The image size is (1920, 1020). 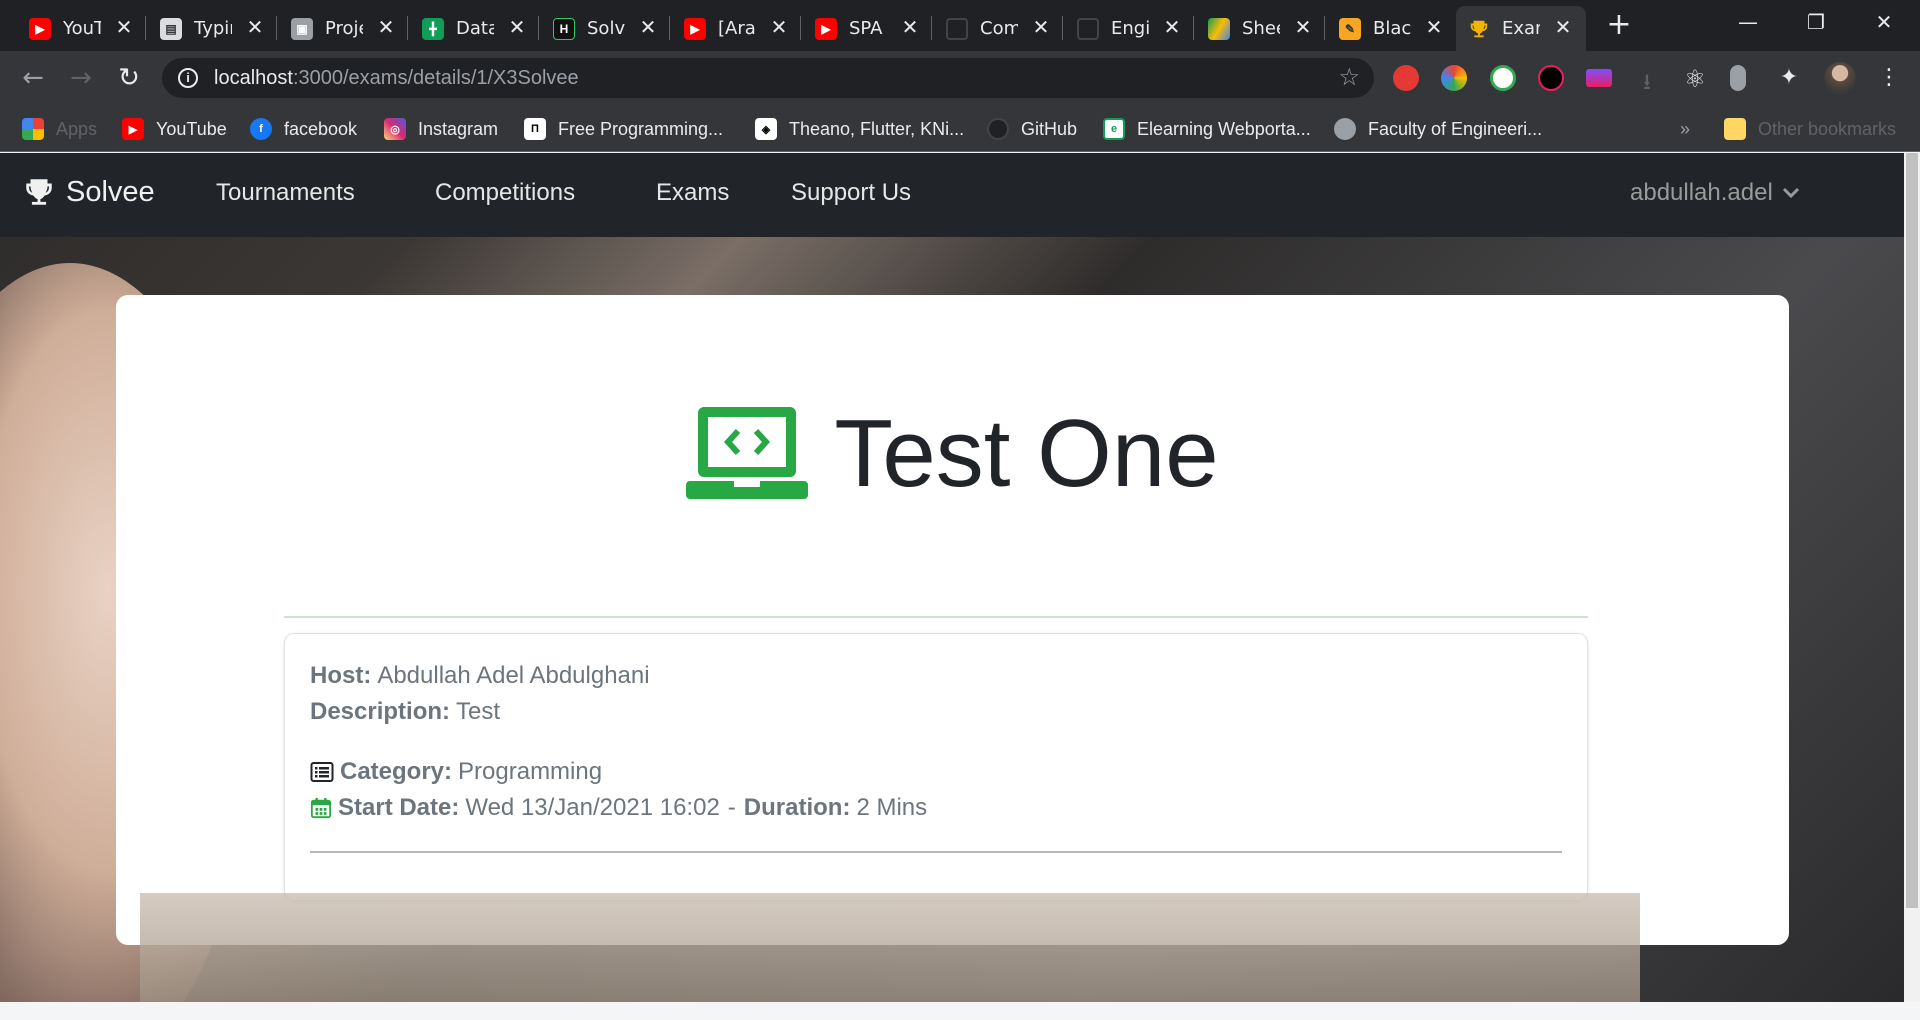 I want to click on puzzle-extensions-icon: ✦, so click(x=1789, y=78).